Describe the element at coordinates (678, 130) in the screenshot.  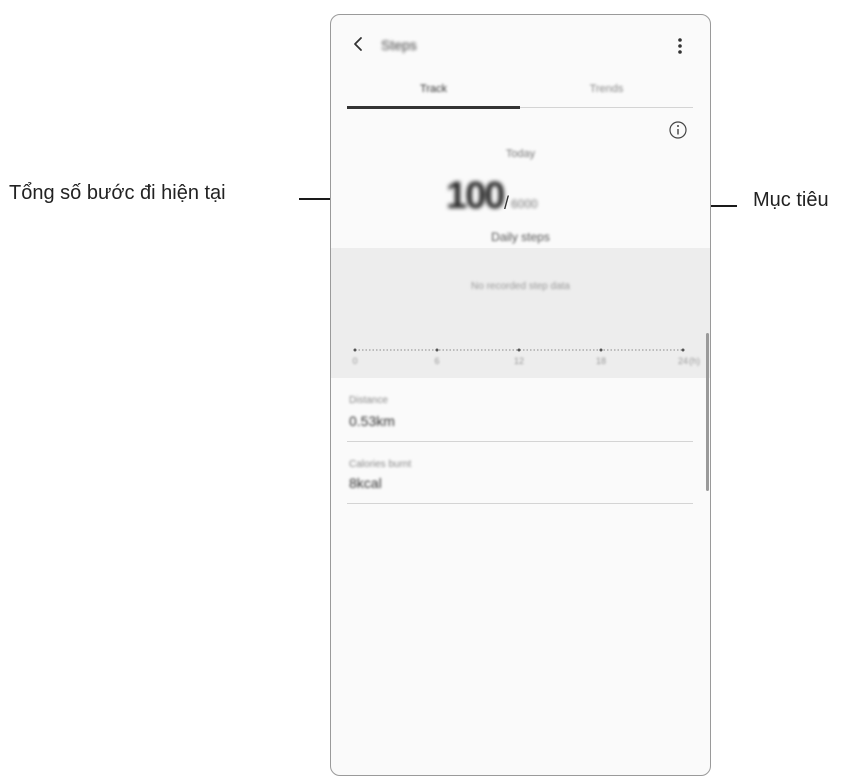
I see `info-icon` at that location.